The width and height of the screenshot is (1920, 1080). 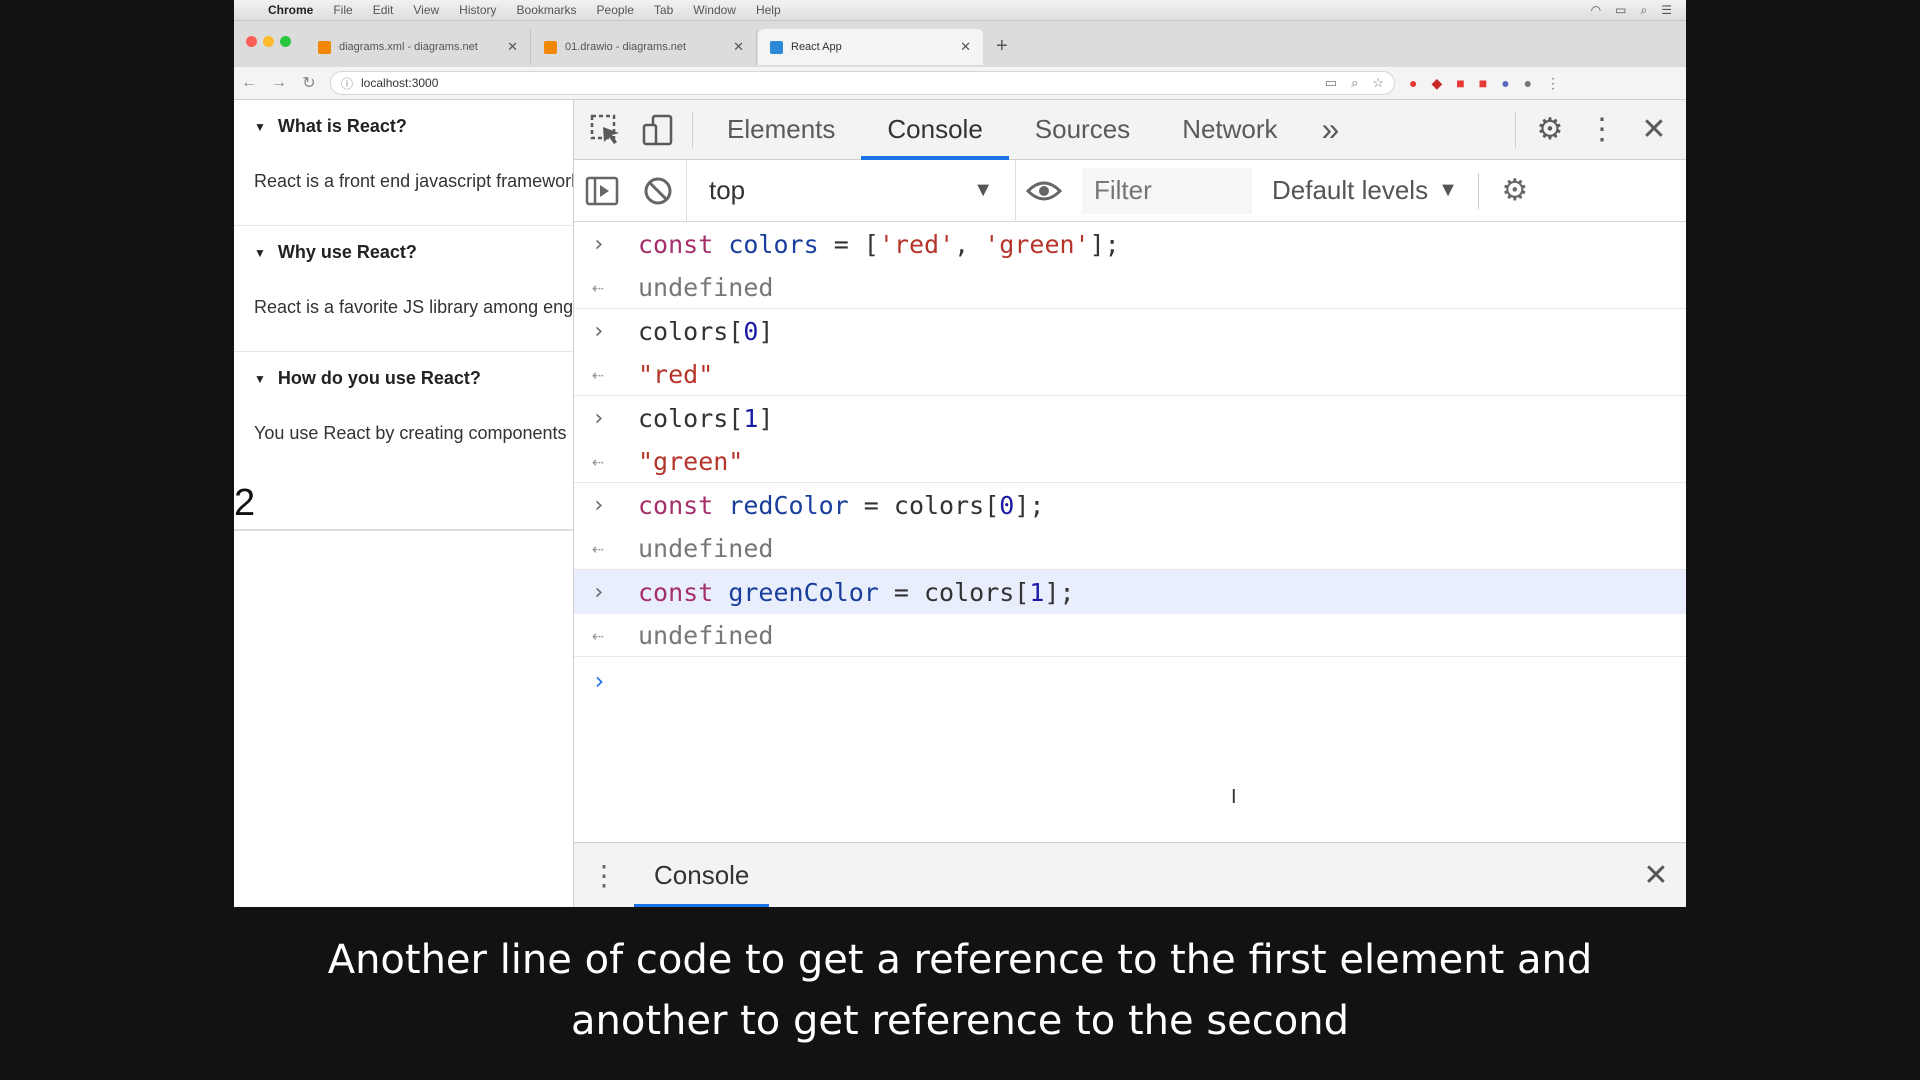 I want to click on wifi-icon: ◠, so click(x=1596, y=10).